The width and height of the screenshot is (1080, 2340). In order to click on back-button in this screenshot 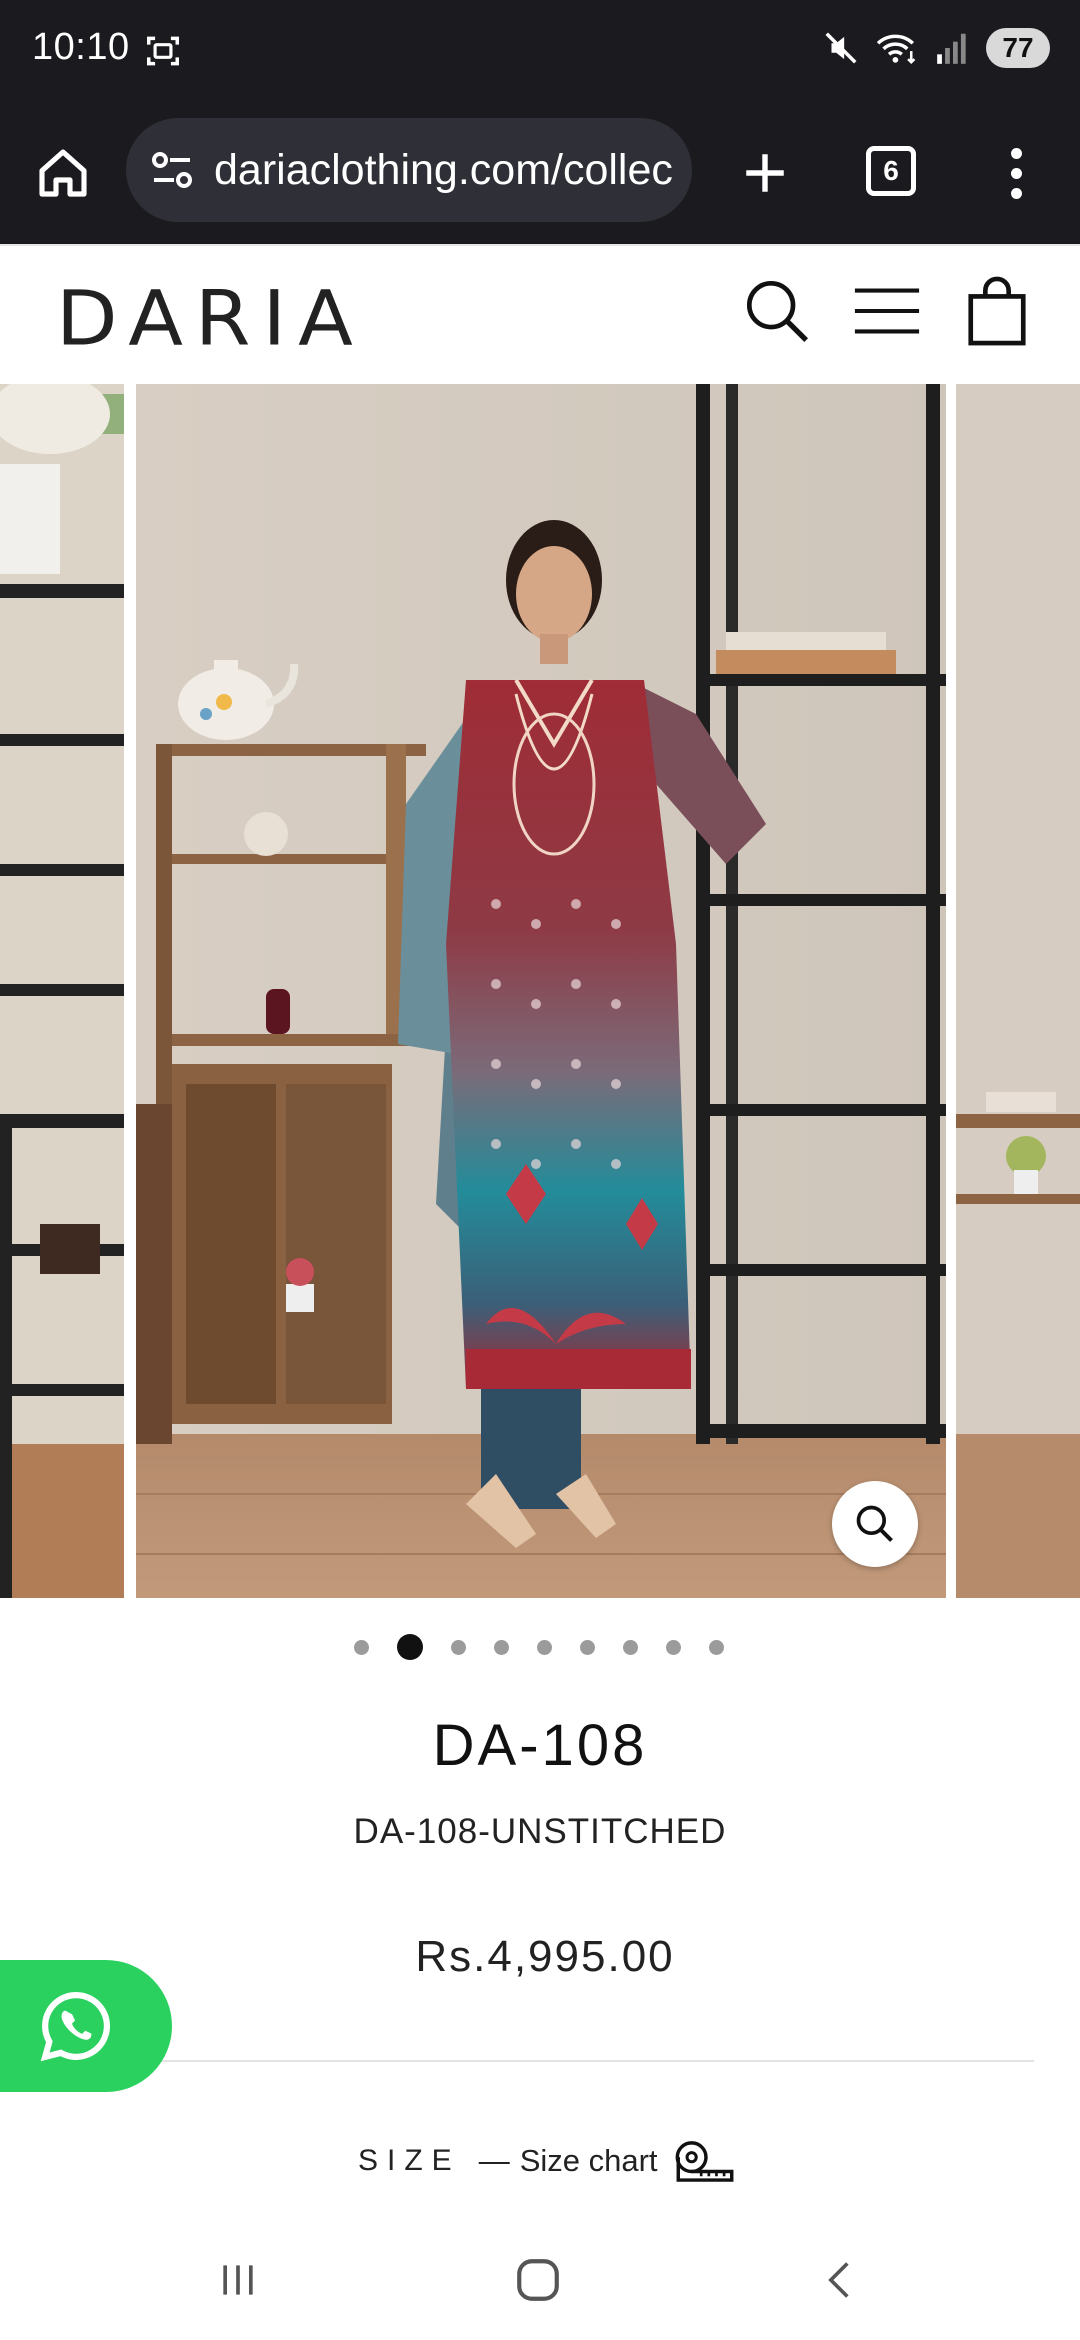, I will do `click(840, 2280)`.